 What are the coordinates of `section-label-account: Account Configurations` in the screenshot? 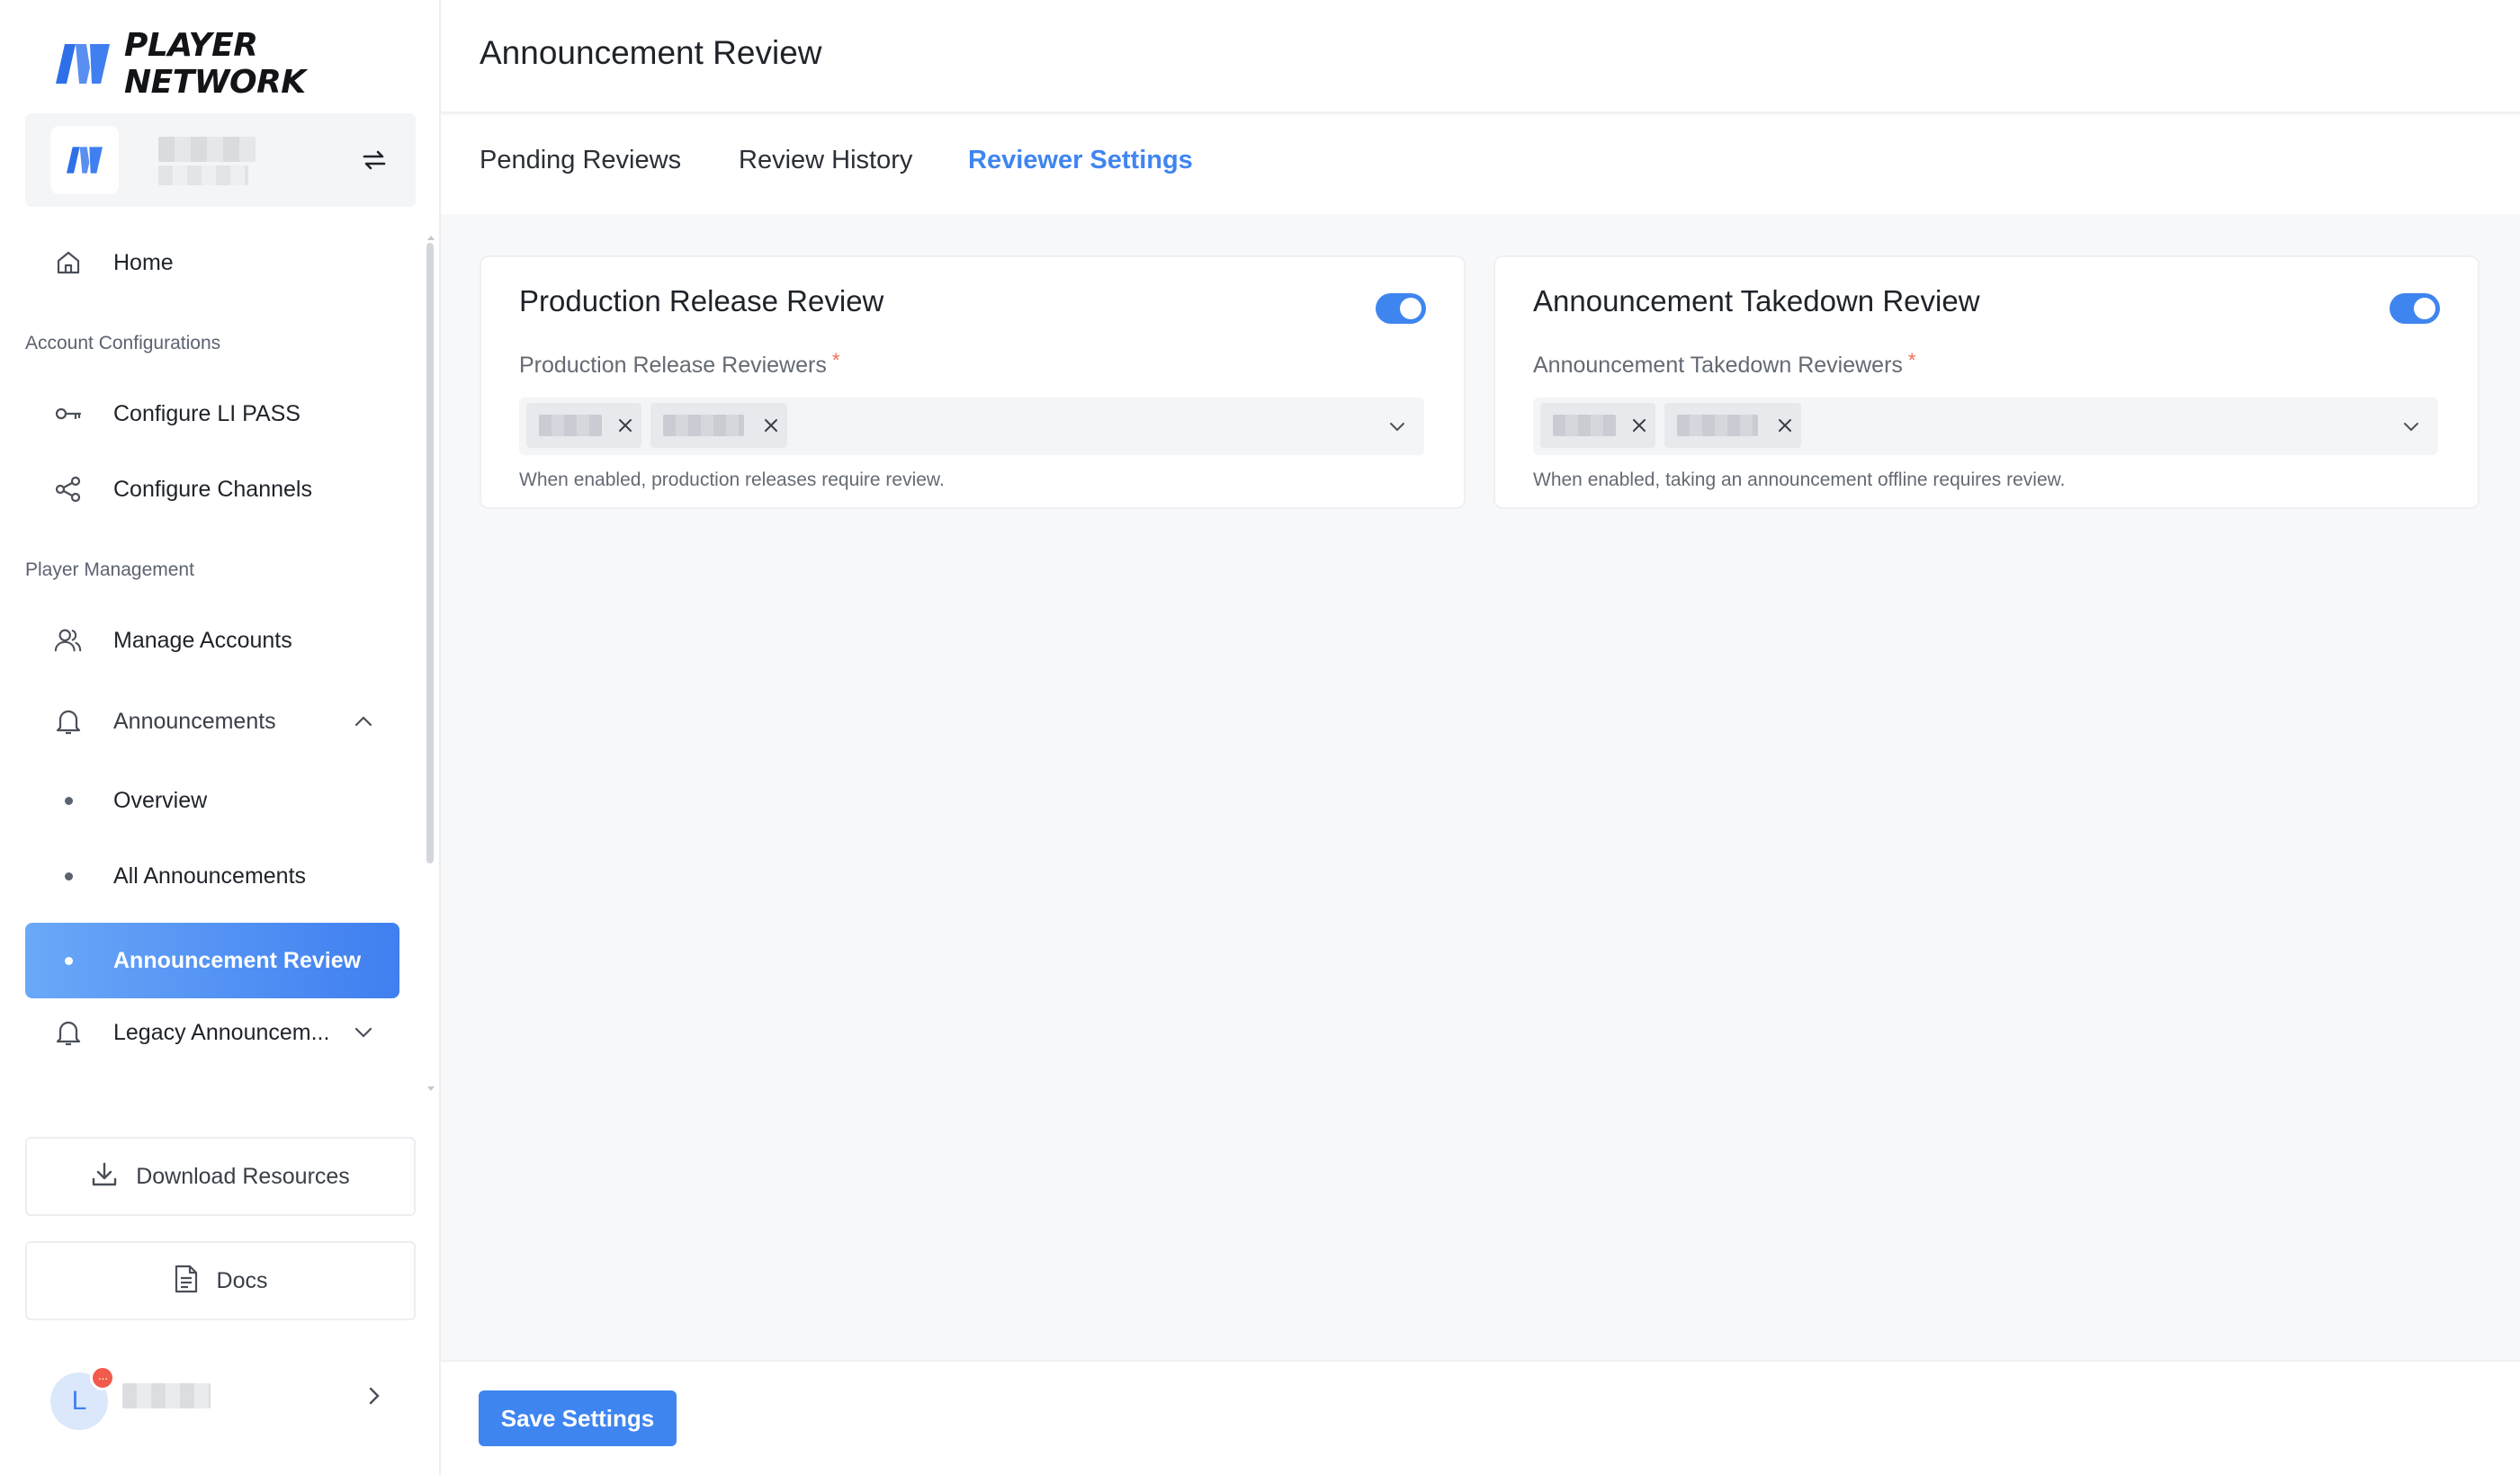 It's located at (123, 343).